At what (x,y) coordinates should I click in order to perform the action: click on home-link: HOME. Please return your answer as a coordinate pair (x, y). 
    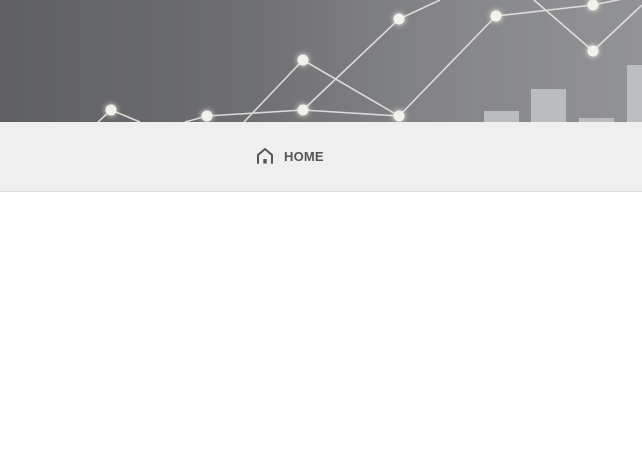
    Looking at the image, I should click on (289, 156).